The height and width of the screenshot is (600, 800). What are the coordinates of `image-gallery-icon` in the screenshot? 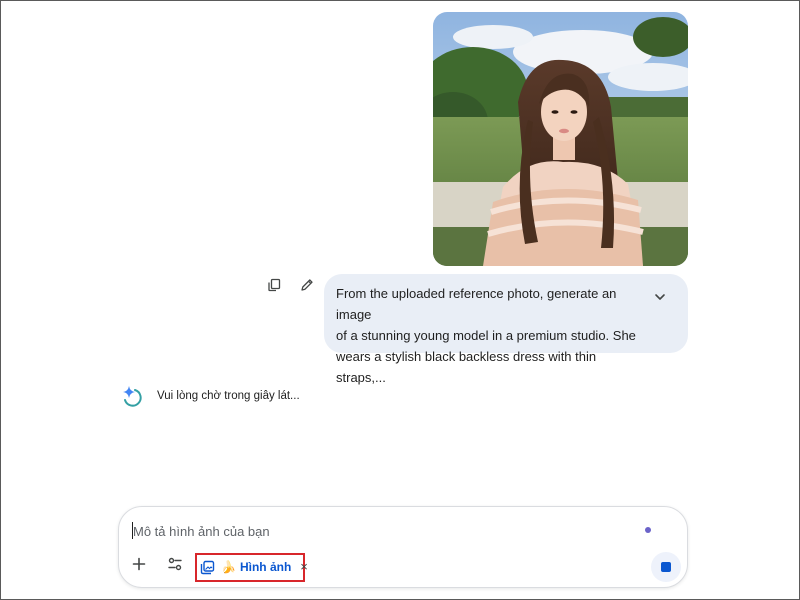 It's located at (207, 567).